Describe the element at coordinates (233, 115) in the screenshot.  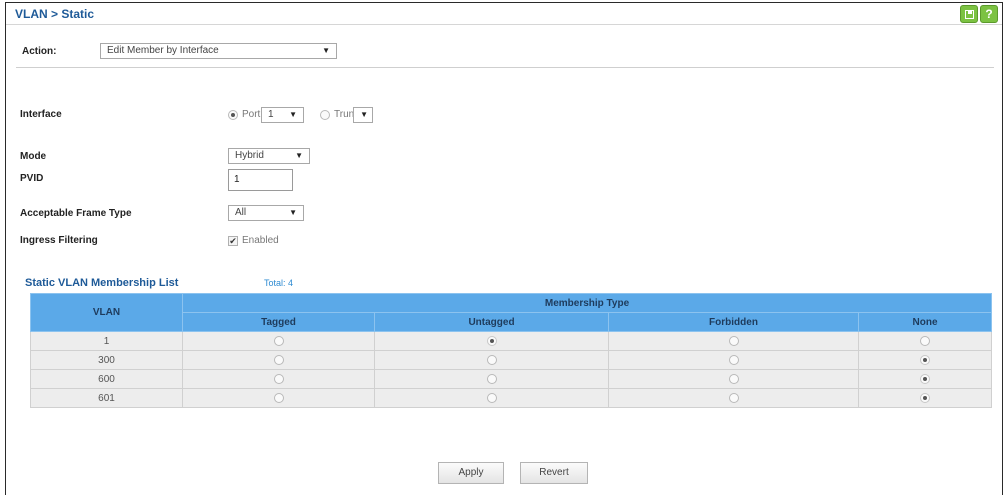
I see `port-radio` at that location.